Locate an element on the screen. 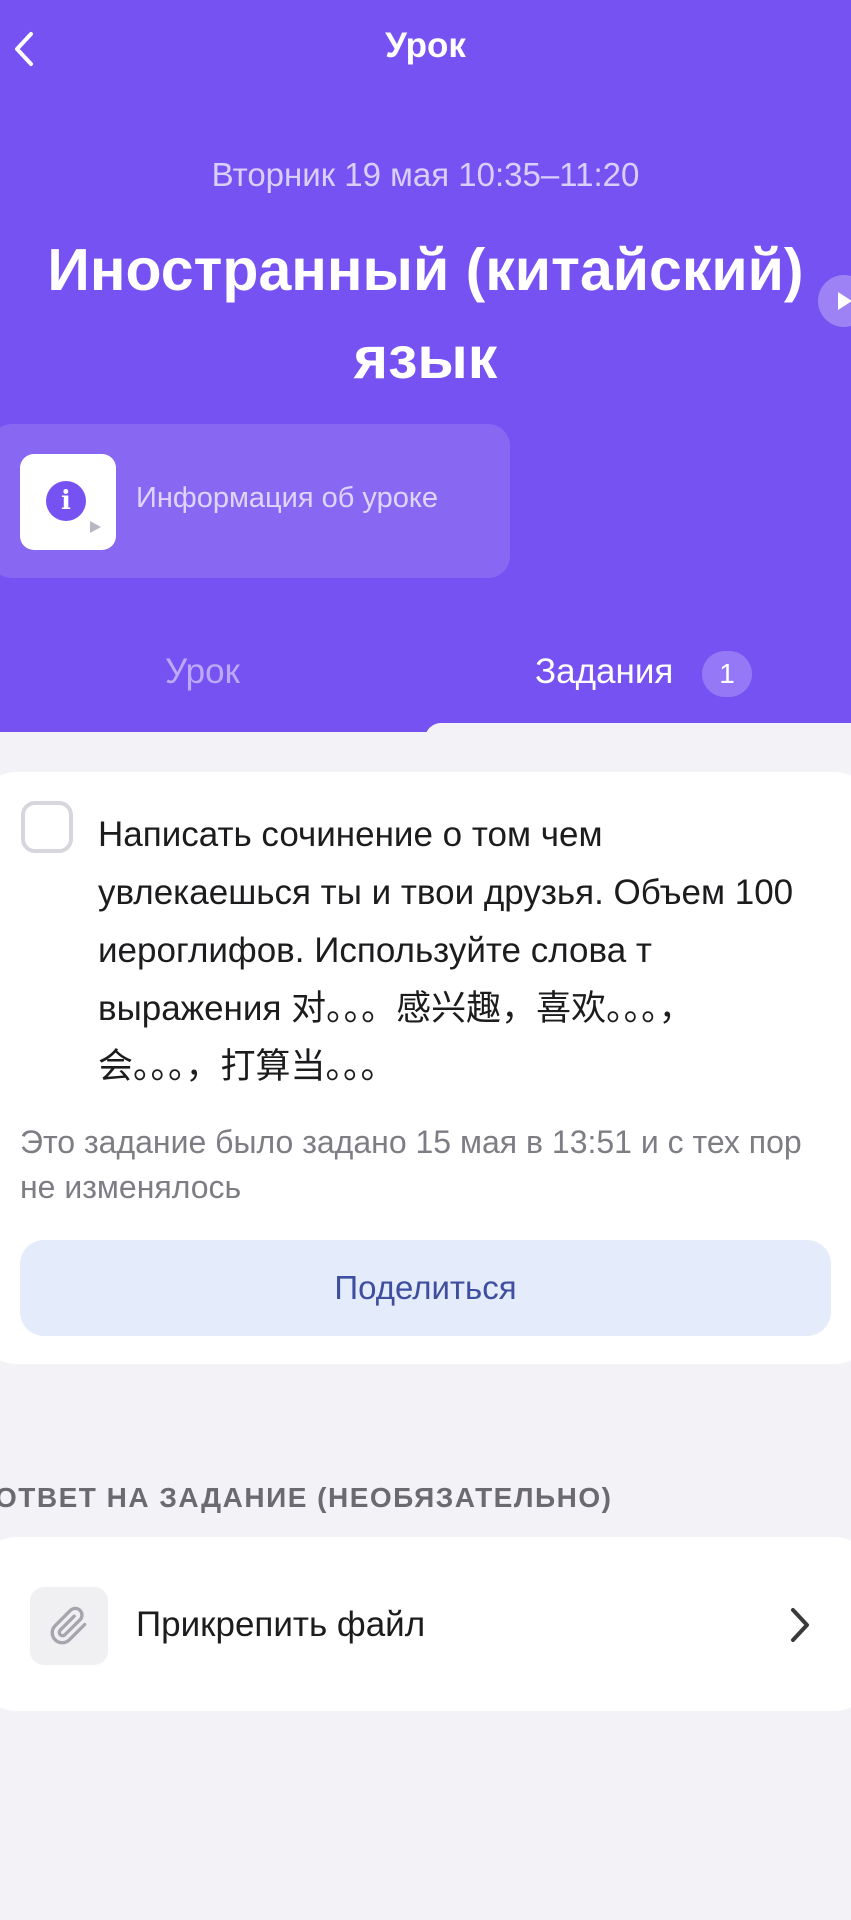 This screenshot has width=851, height=1920. answer-section-title: ОТВЕТ НА ЗАДАНИЕ (НЕОБЯЗАТЕЛЬНО) is located at coordinates (306, 1497).